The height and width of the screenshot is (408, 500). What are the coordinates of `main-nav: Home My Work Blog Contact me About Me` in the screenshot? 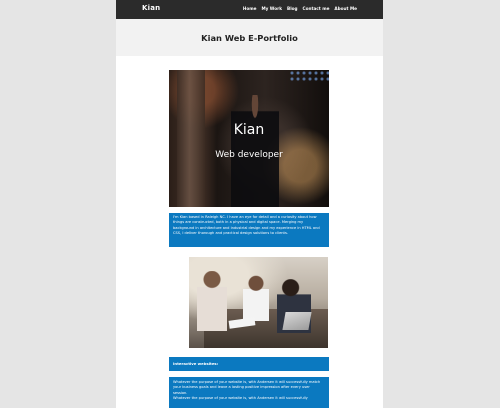 It's located at (300, 8).